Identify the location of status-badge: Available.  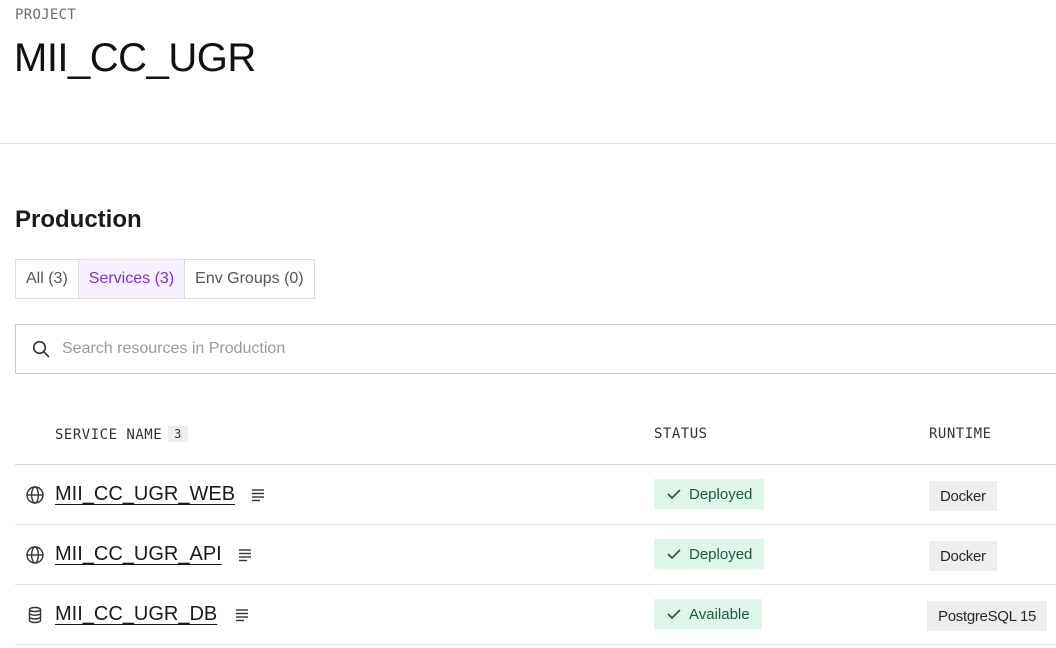
(708, 614).